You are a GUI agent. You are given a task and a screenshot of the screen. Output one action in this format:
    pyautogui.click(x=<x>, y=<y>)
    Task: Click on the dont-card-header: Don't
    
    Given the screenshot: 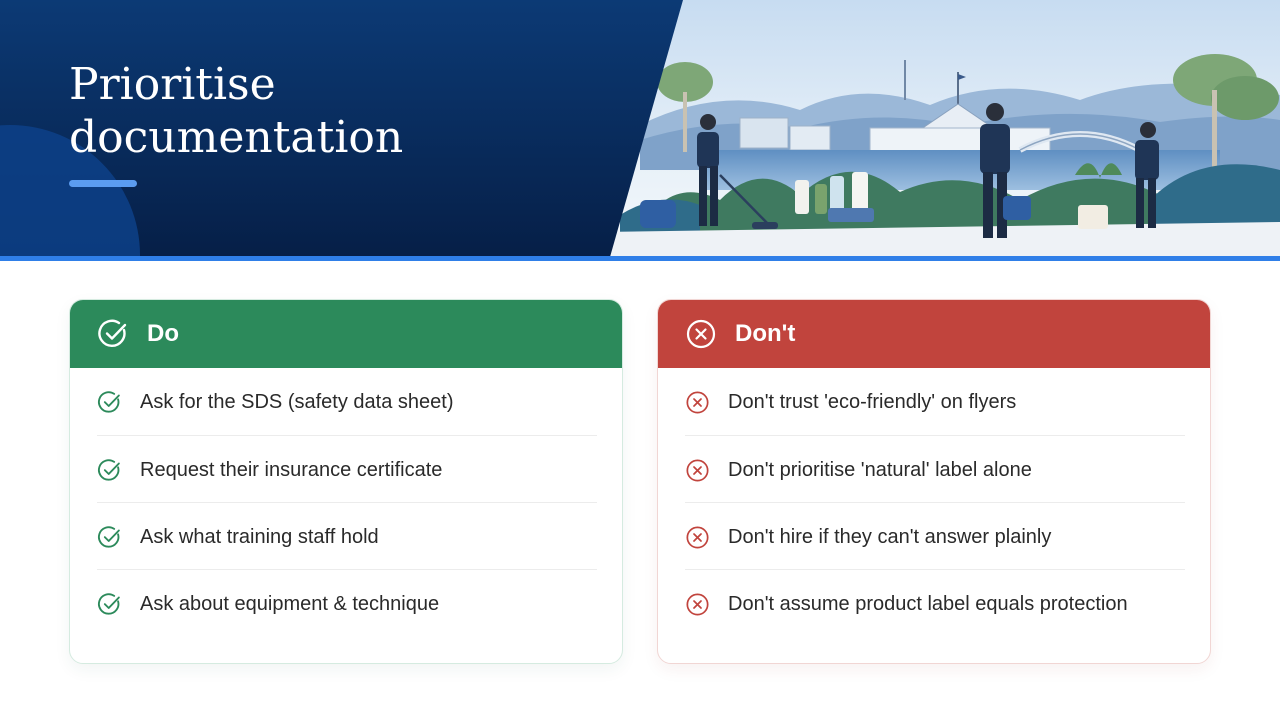 What is the action you would take?
    pyautogui.click(x=934, y=334)
    